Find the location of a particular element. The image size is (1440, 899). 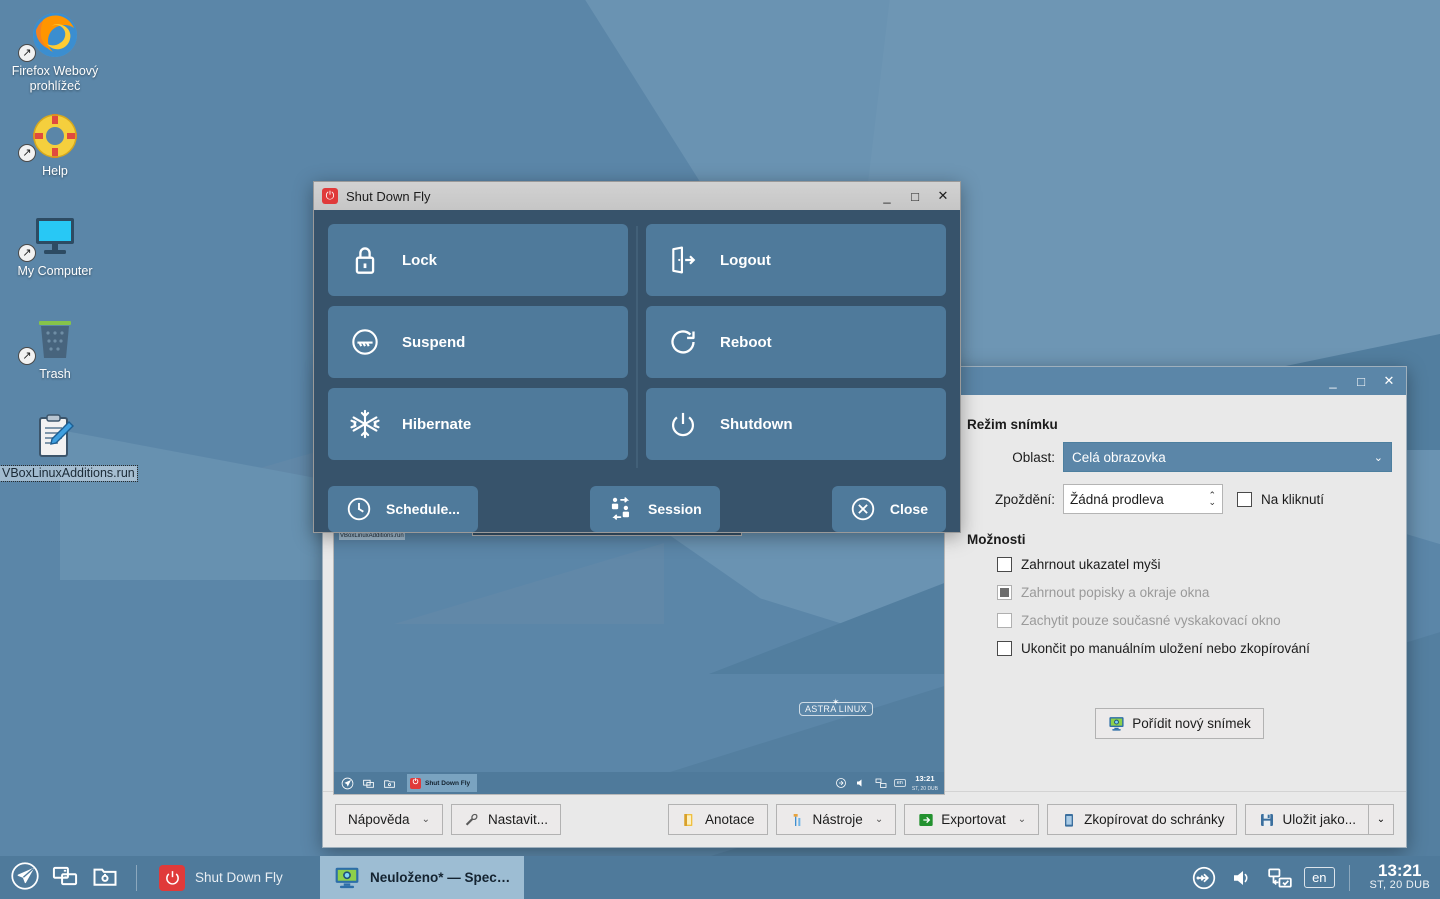

tools-button-label: Nástroje is located at coordinates (837, 819).